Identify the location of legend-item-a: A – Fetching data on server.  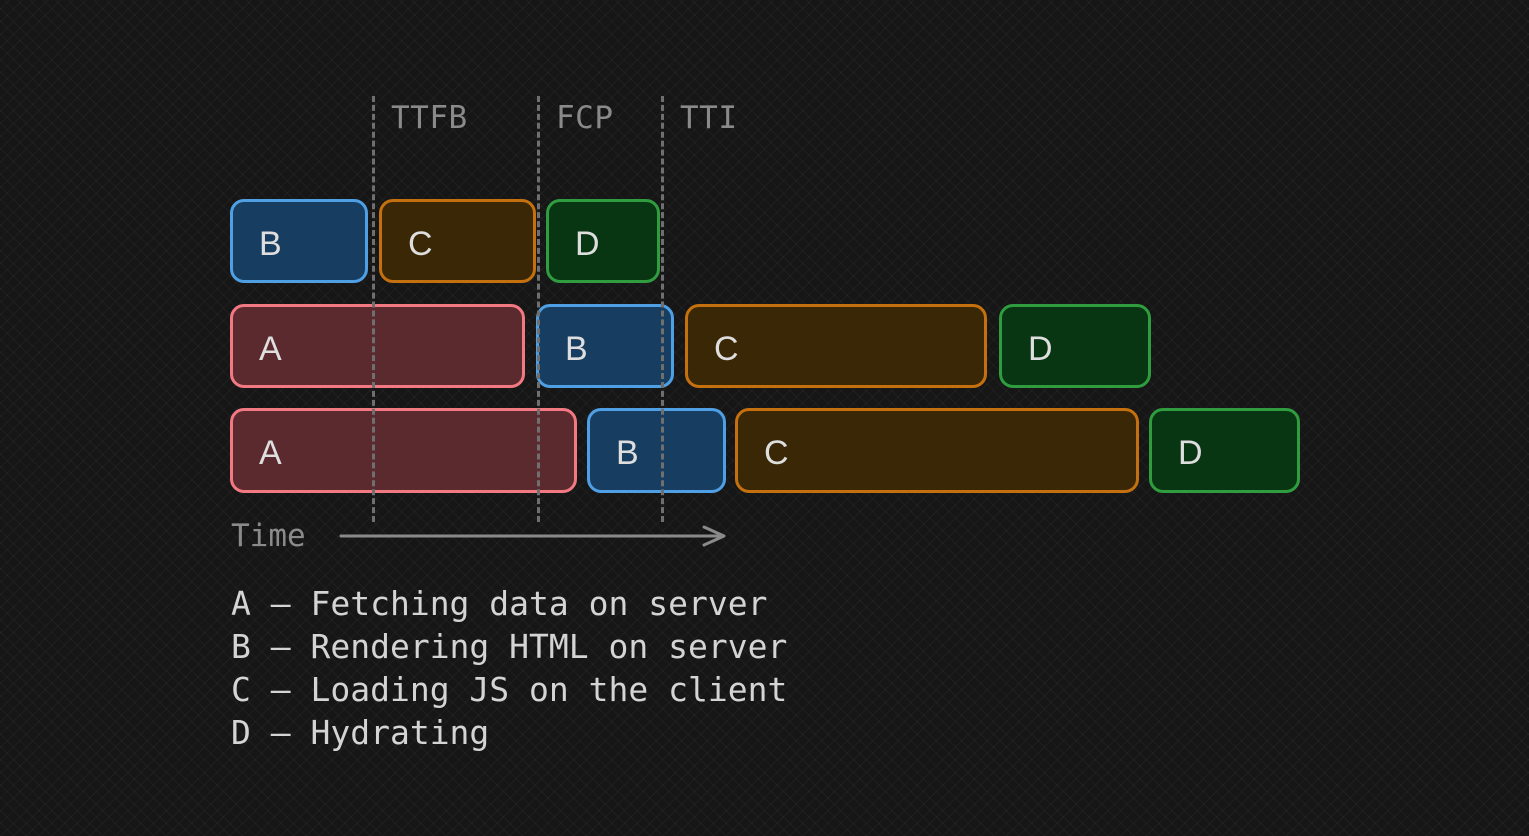
(509, 603).